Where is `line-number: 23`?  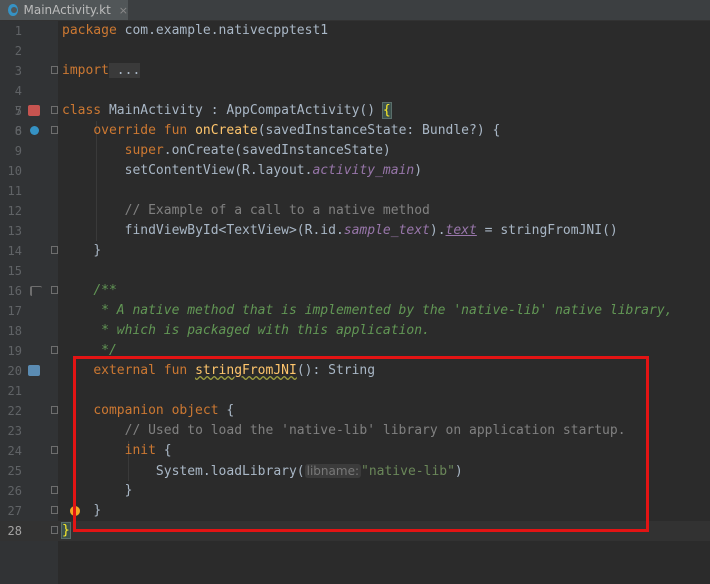
line-number: 23 is located at coordinates (14, 431).